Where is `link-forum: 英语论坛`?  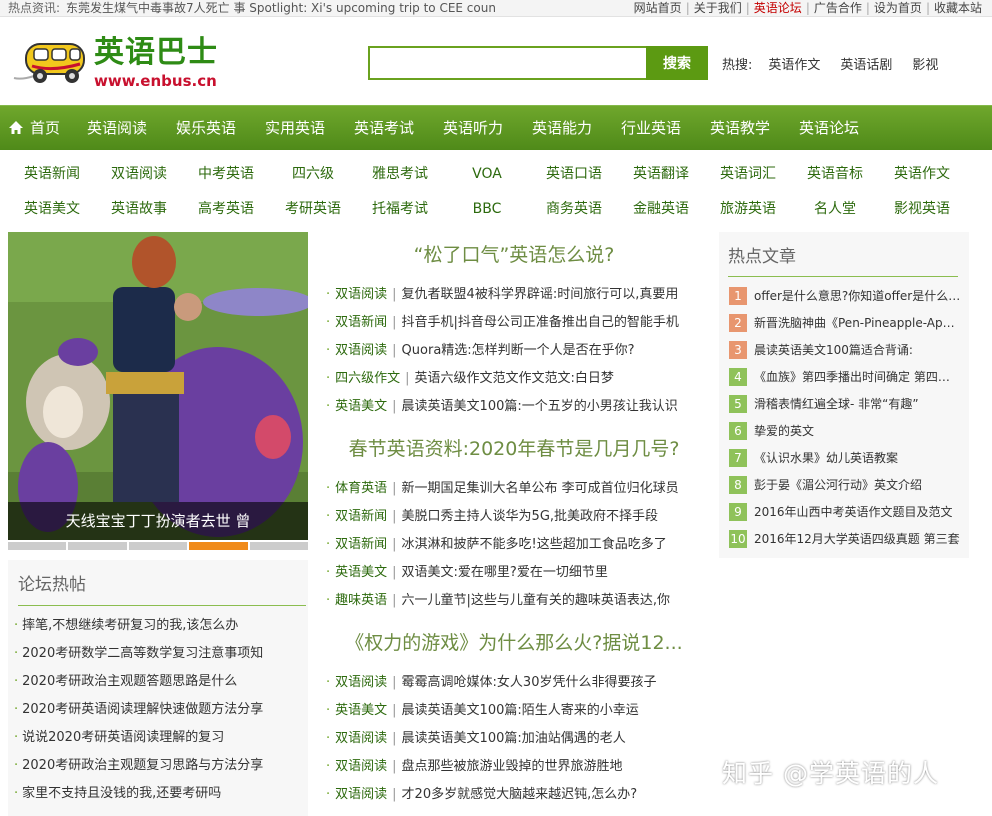 link-forum: 英语论坛 is located at coordinates (778, 8).